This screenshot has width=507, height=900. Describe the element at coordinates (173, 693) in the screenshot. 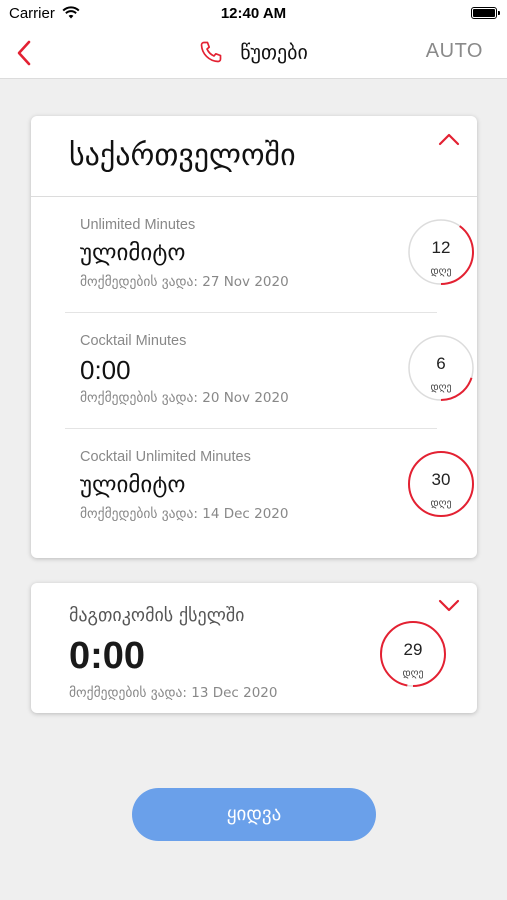

I see `package-expiry: მოქმედების ვადა: 13 Dec 2020` at that location.